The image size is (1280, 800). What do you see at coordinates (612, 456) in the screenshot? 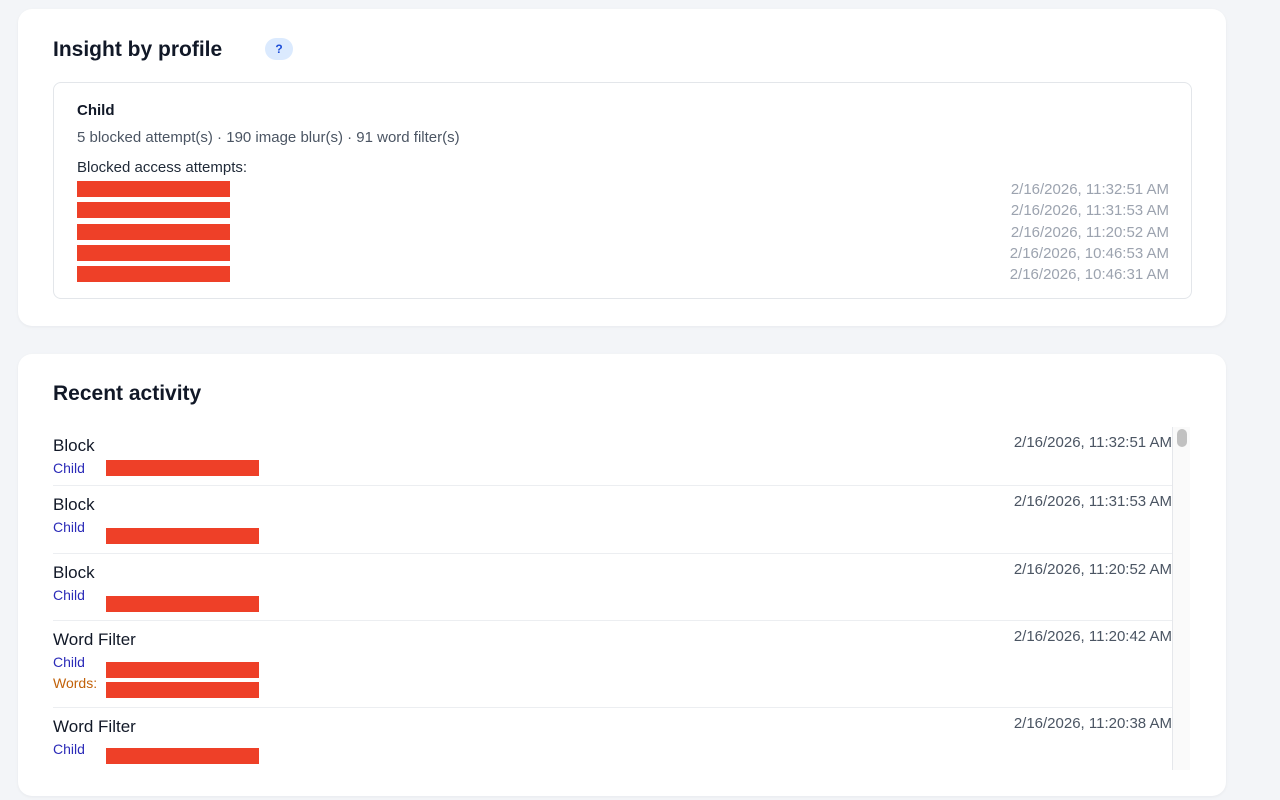
I see `activity-item: Block Child 2/16/2026, 11:32:51 AM` at bounding box center [612, 456].